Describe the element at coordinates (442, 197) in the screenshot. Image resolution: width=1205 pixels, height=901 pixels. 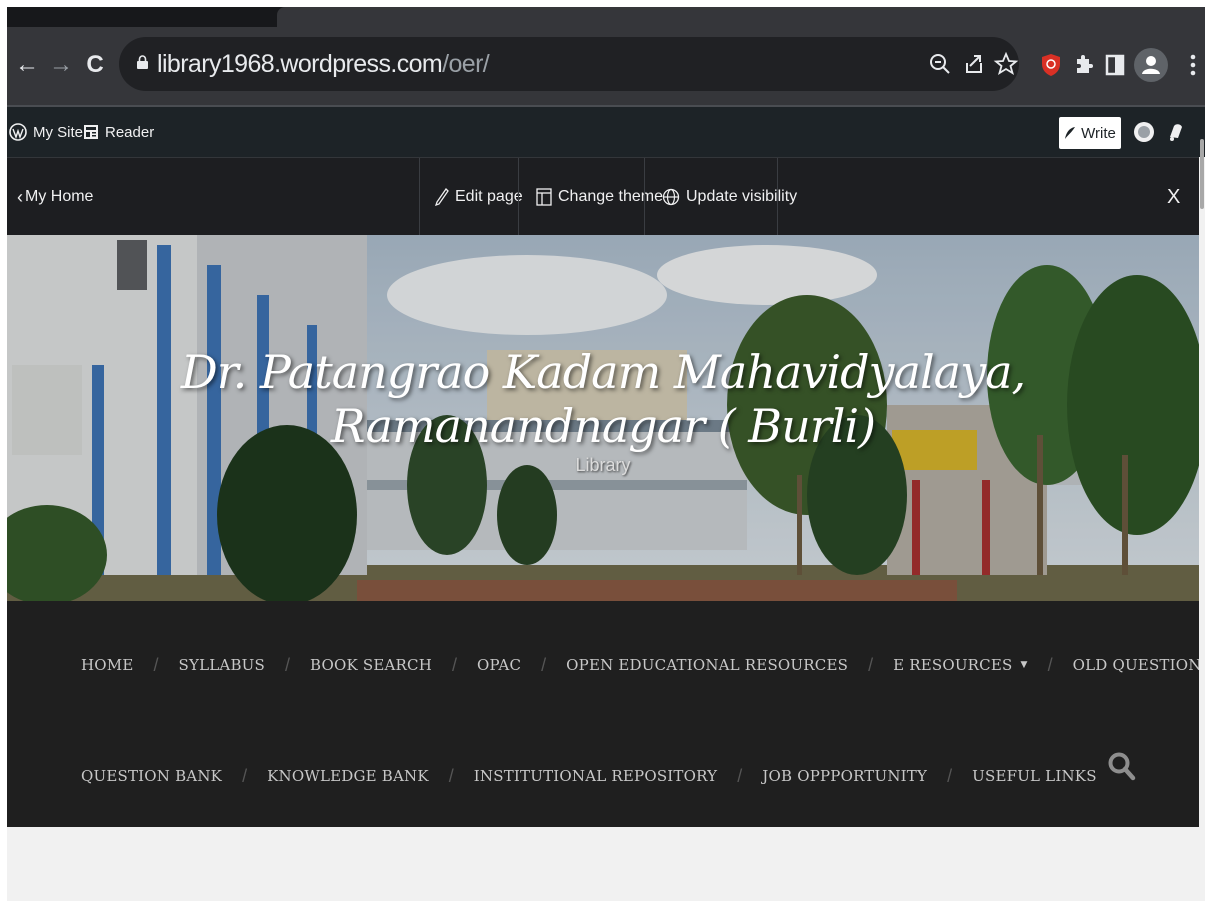
I see `pencil-icon` at that location.